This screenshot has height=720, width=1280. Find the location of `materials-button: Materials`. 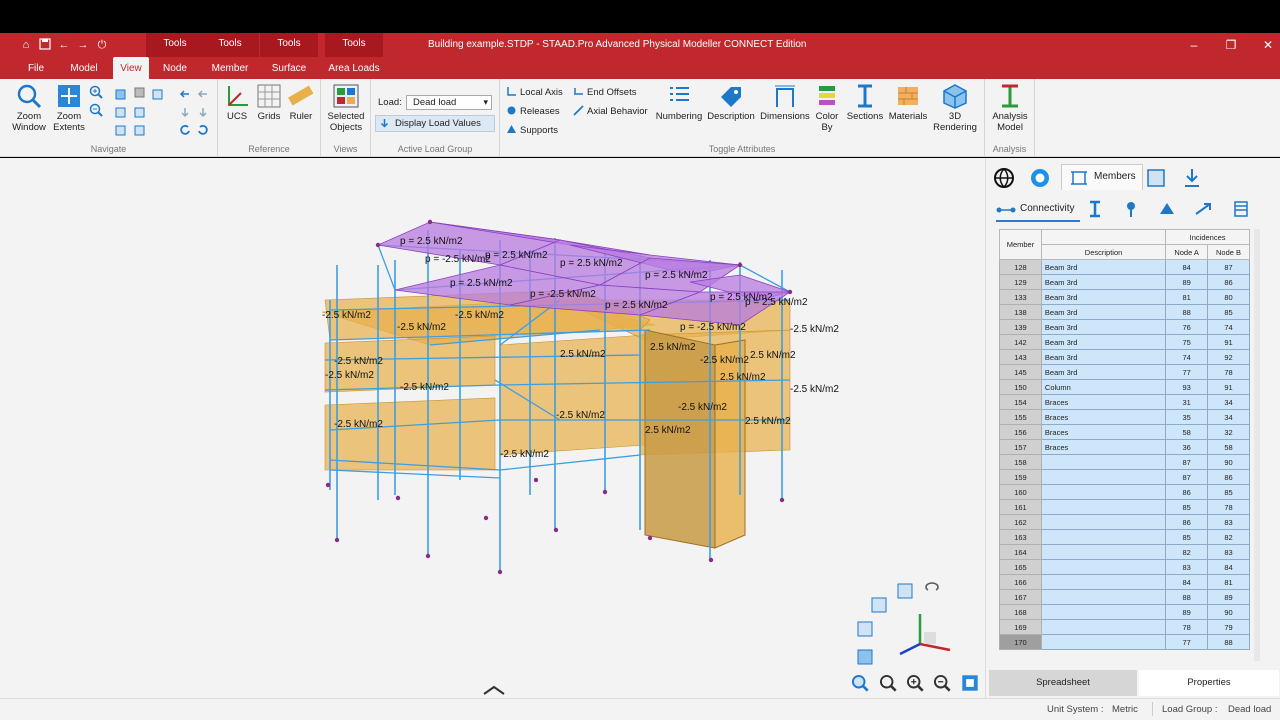

materials-button: Materials is located at coordinates (908, 102).